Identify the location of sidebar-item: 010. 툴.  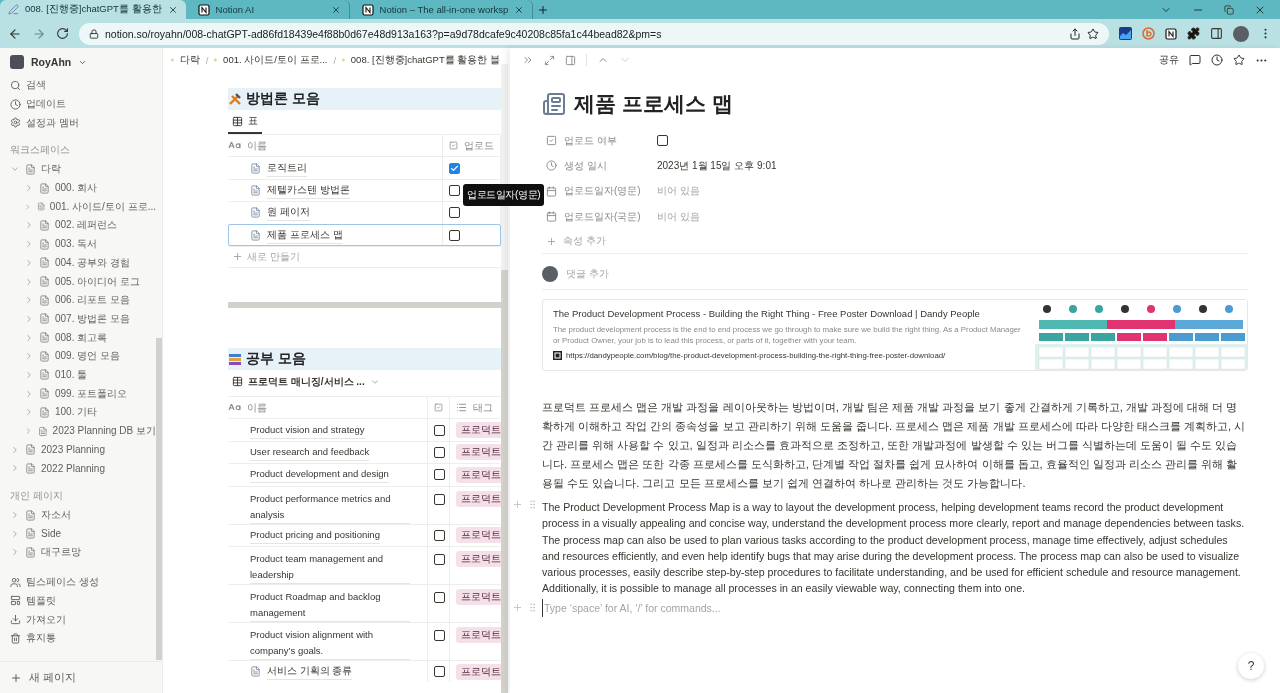
(78, 375).